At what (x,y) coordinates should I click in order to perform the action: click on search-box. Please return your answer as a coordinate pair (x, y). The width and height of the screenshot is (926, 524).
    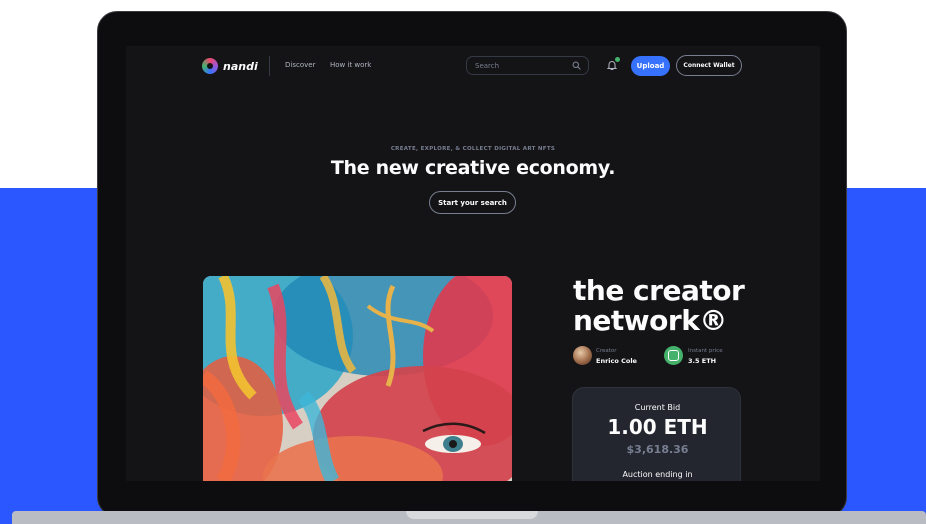
    Looking at the image, I should click on (527, 65).